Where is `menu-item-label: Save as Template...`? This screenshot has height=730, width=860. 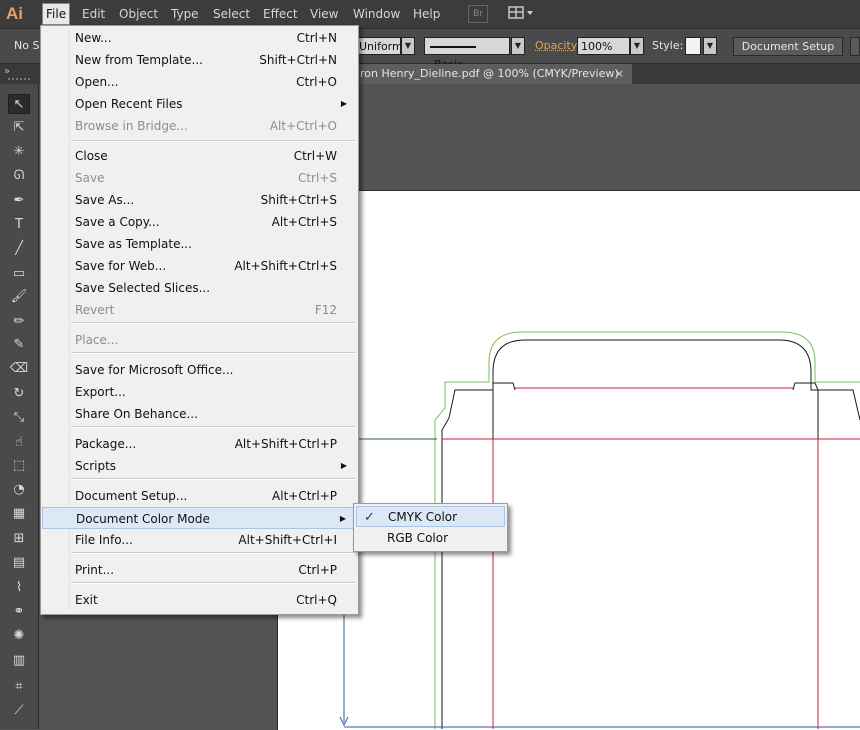 menu-item-label: Save as Template... is located at coordinates (133, 244).